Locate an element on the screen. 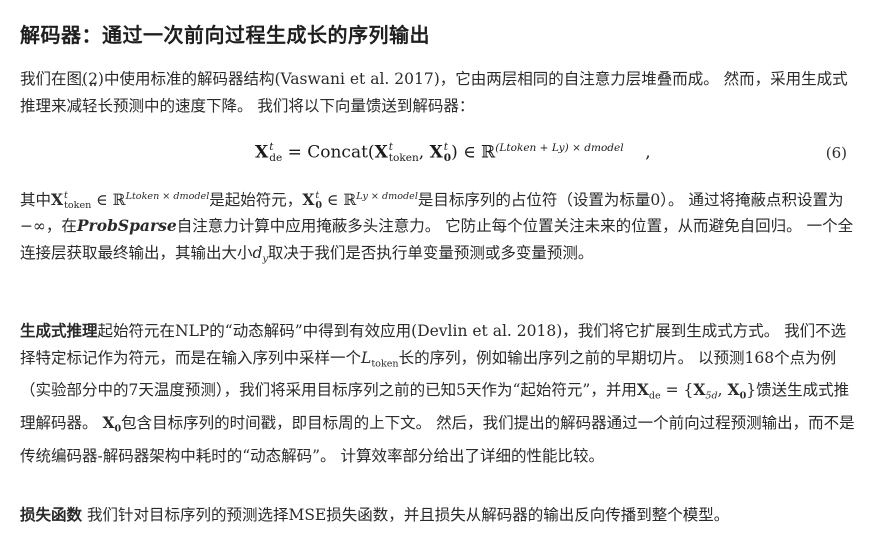 This screenshot has width=871, height=543. x-0-symbol: X is located at coordinates (733, 390).